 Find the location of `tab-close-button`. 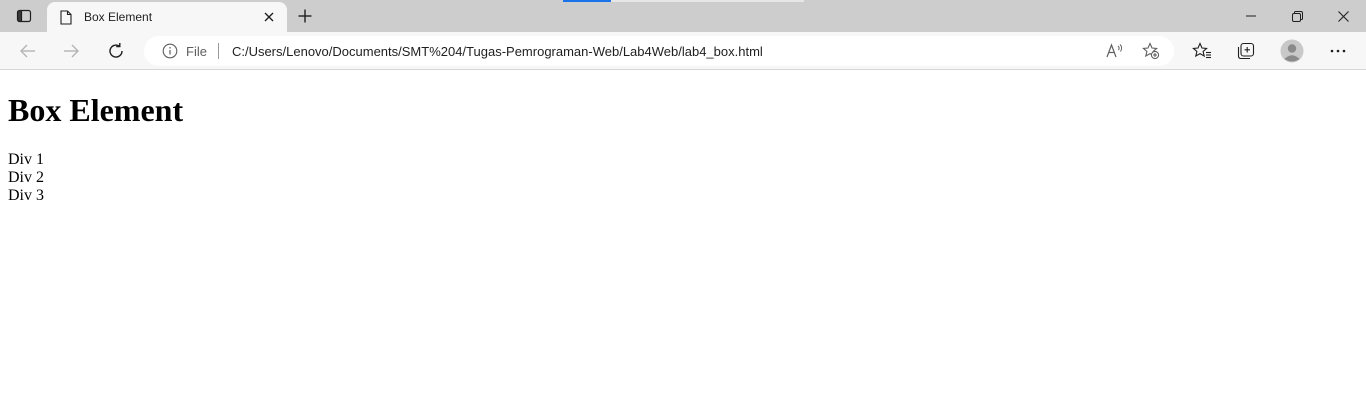

tab-close-button is located at coordinates (269, 17).